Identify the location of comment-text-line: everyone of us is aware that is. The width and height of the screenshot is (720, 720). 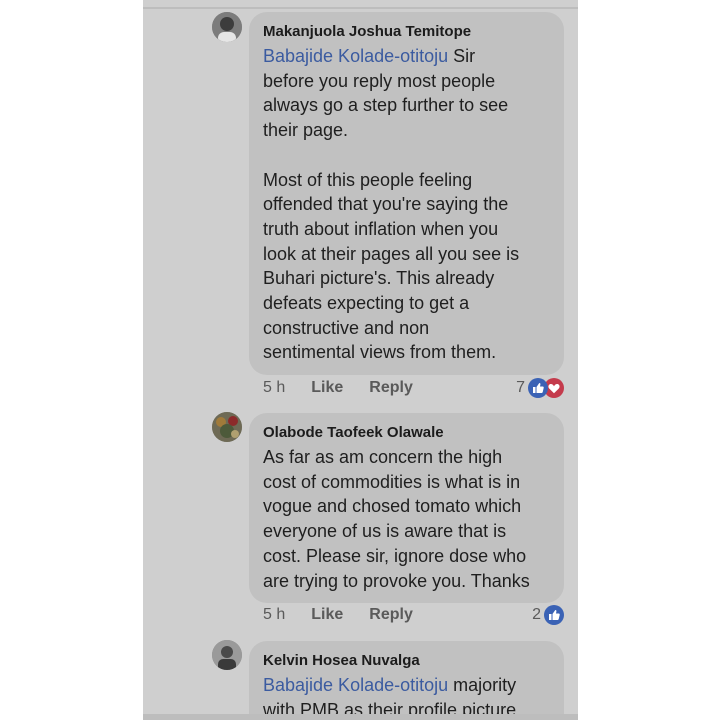
(385, 531).